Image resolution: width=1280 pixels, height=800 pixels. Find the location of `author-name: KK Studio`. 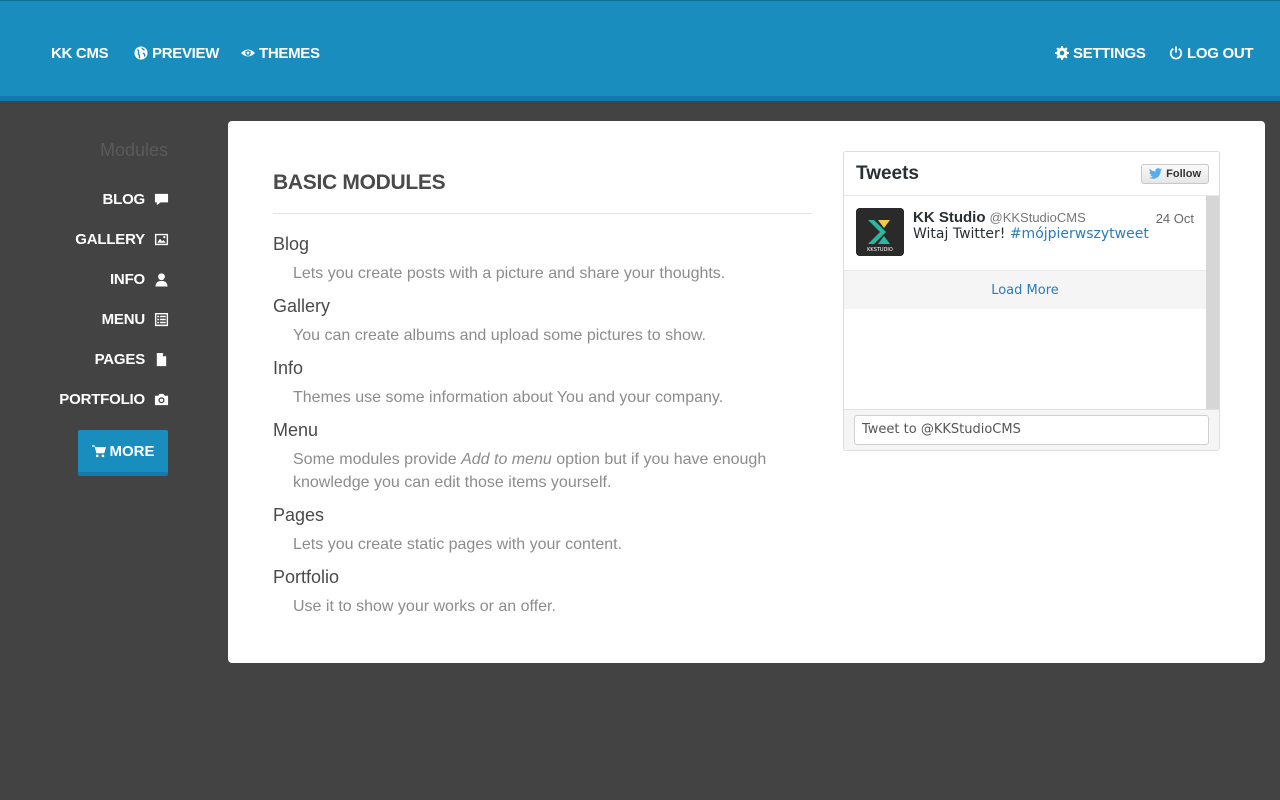

author-name: KK Studio is located at coordinates (949, 217).